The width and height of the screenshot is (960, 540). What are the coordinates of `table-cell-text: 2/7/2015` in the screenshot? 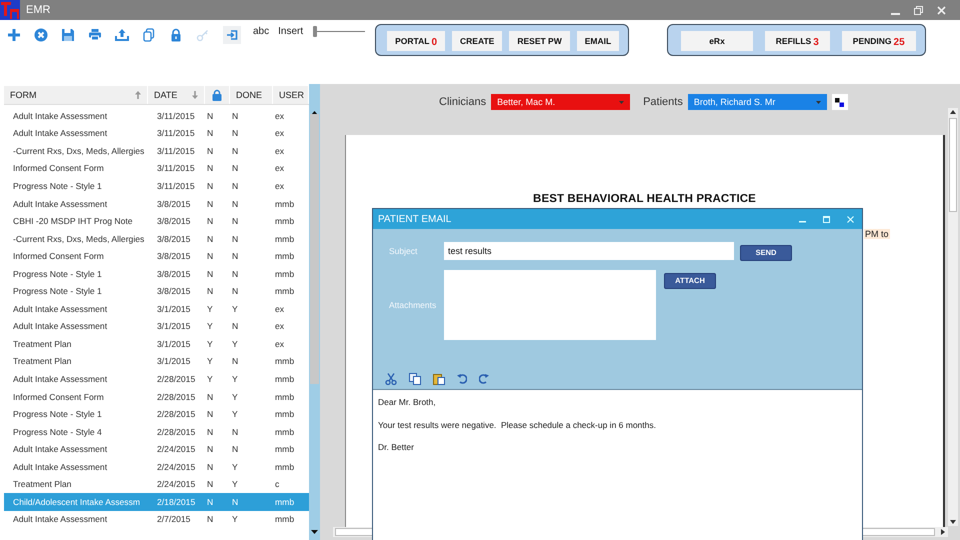 It's located at (174, 519).